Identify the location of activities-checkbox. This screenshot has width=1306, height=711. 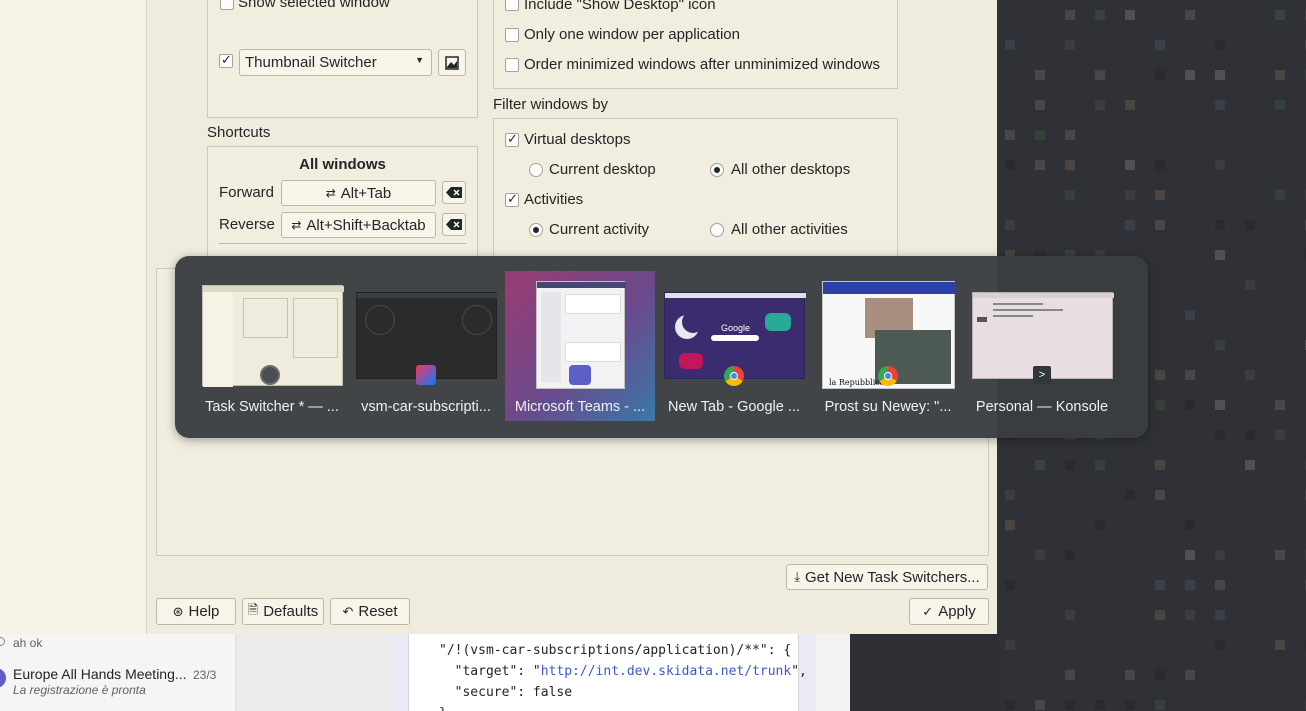
(512, 199).